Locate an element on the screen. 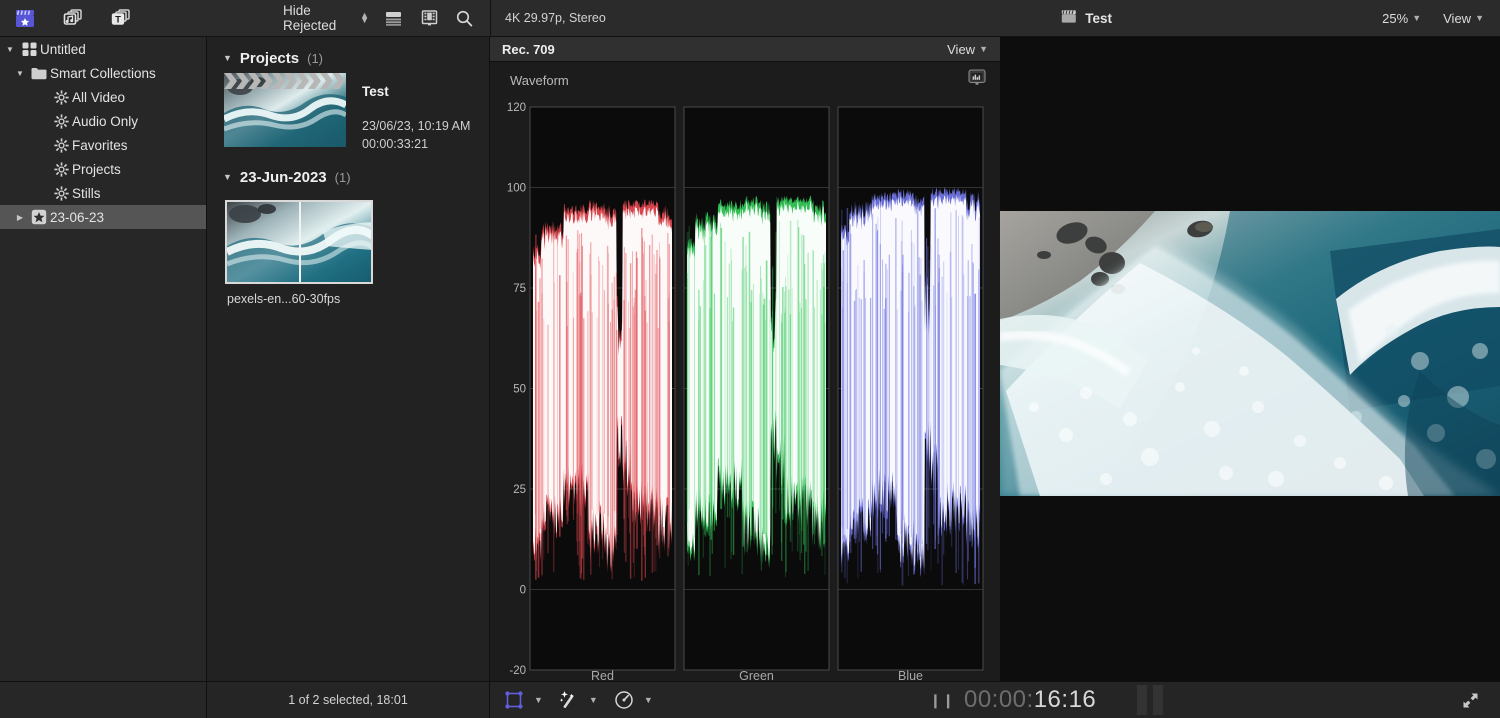 This screenshot has width=1500, height=718. clip-playhead is located at coordinates (300, 242).